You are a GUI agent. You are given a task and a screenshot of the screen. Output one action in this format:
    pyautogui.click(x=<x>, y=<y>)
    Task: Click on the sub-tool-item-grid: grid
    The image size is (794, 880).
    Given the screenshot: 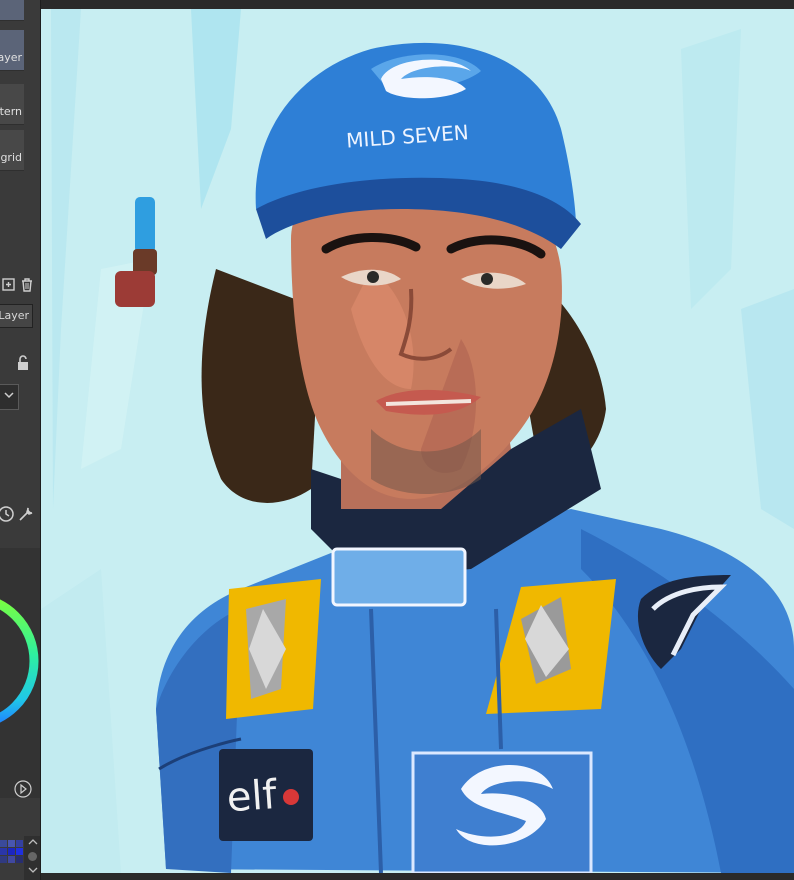 What is the action you would take?
    pyautogui.click(x=12, y=150)
    